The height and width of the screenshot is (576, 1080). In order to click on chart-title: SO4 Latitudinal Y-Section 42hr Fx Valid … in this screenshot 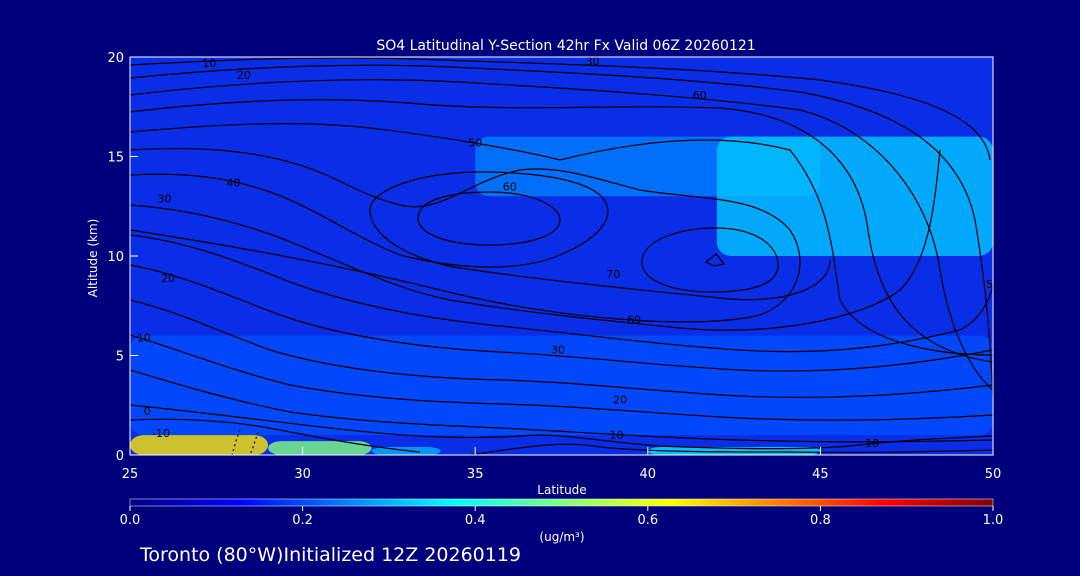, I will do `click(565, 46)`.